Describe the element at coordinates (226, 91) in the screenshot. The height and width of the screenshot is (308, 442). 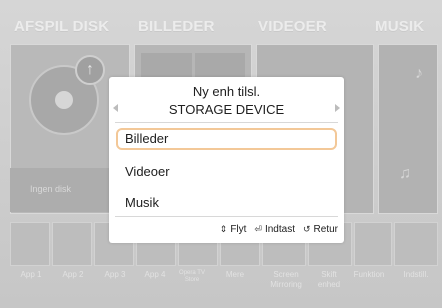
I see `dialog-title: Ny enh tilsl.` at that location.